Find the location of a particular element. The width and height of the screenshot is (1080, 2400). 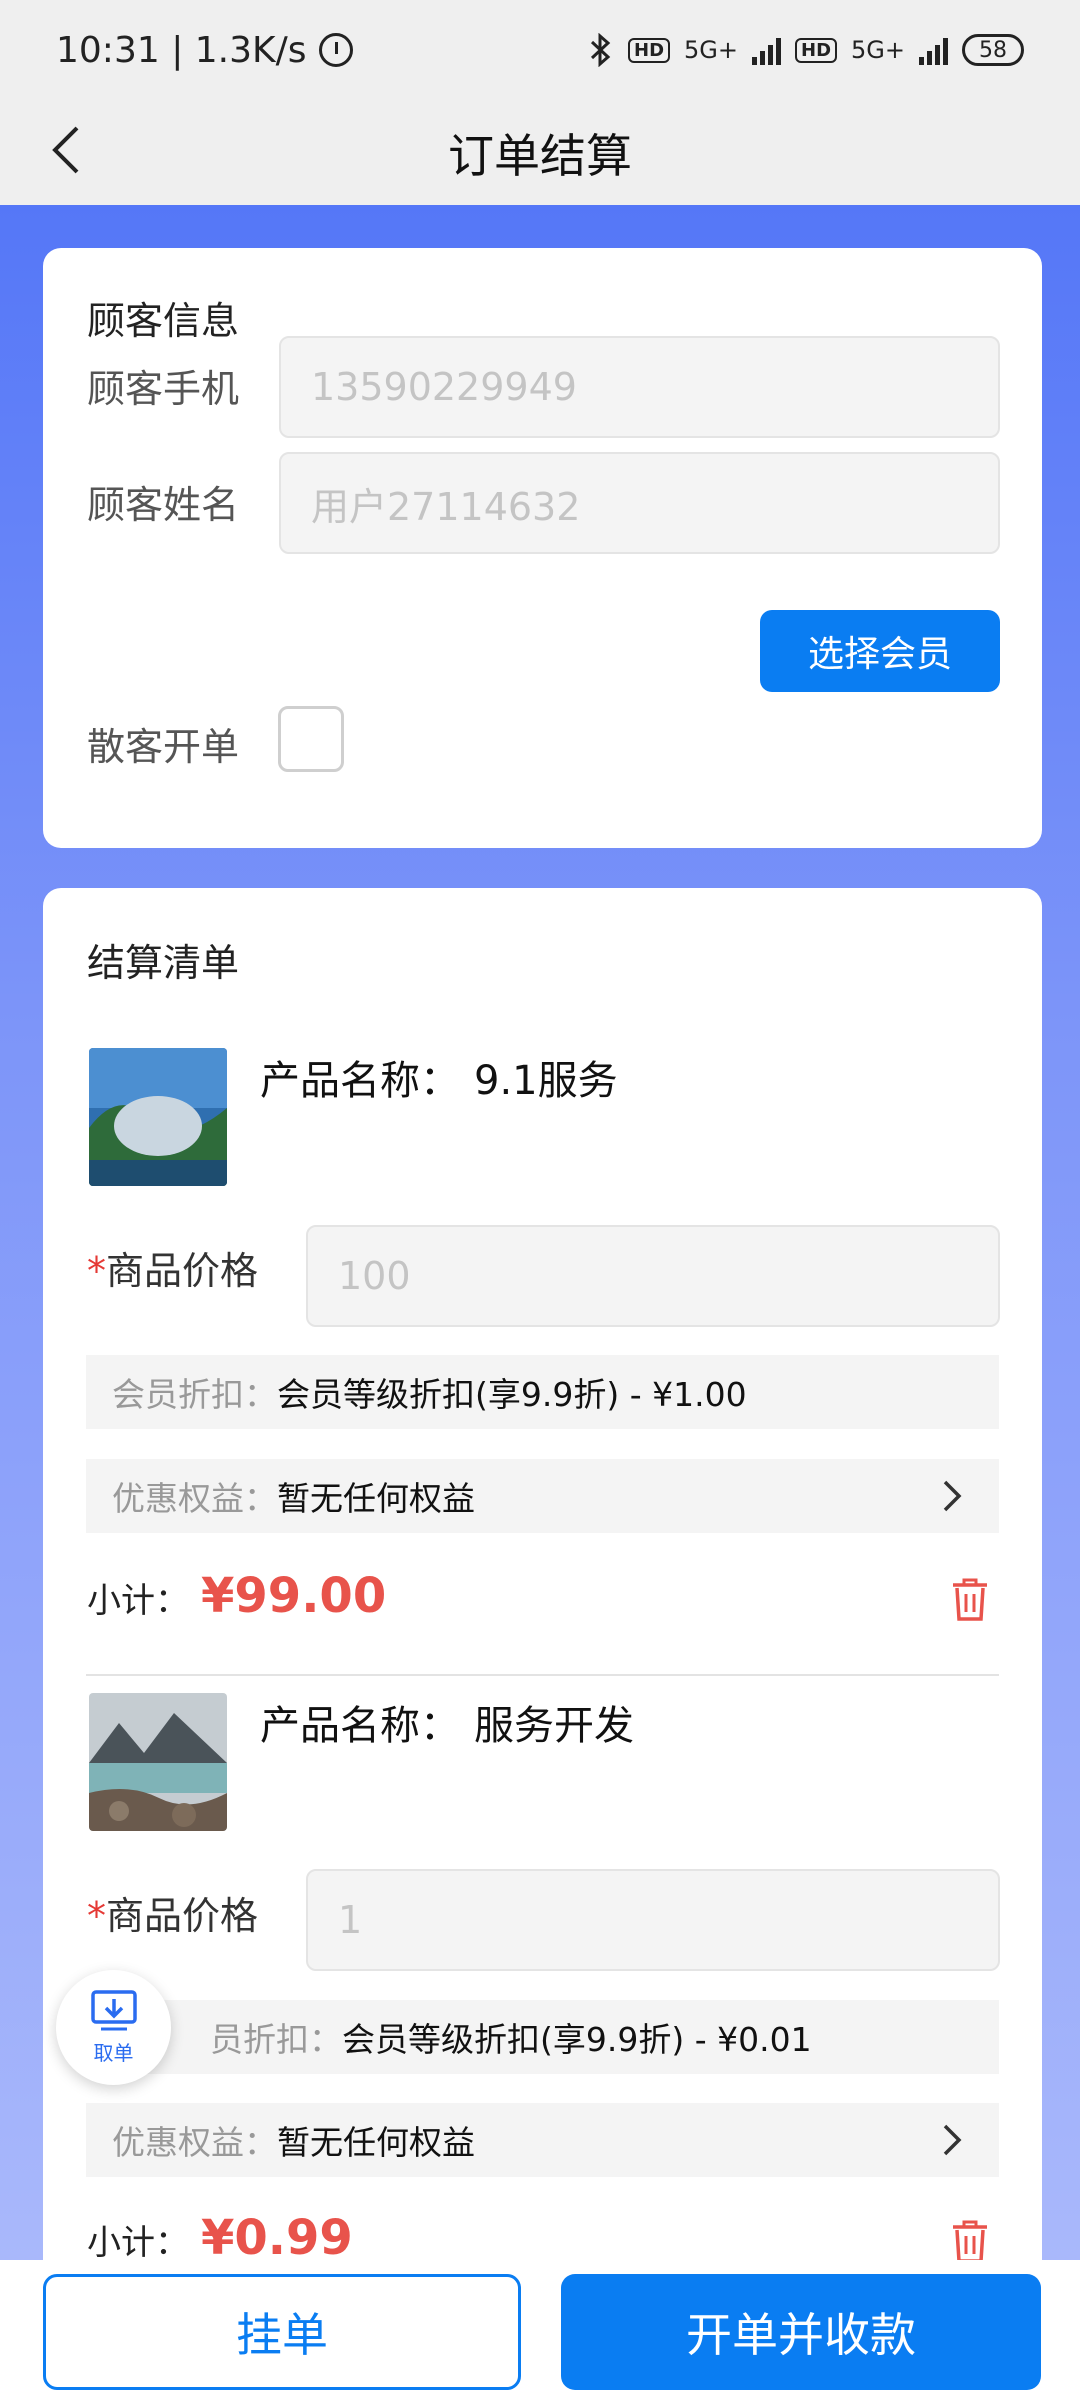

product-name-value: 9.1服务 is located at coordinates (546, 1081).